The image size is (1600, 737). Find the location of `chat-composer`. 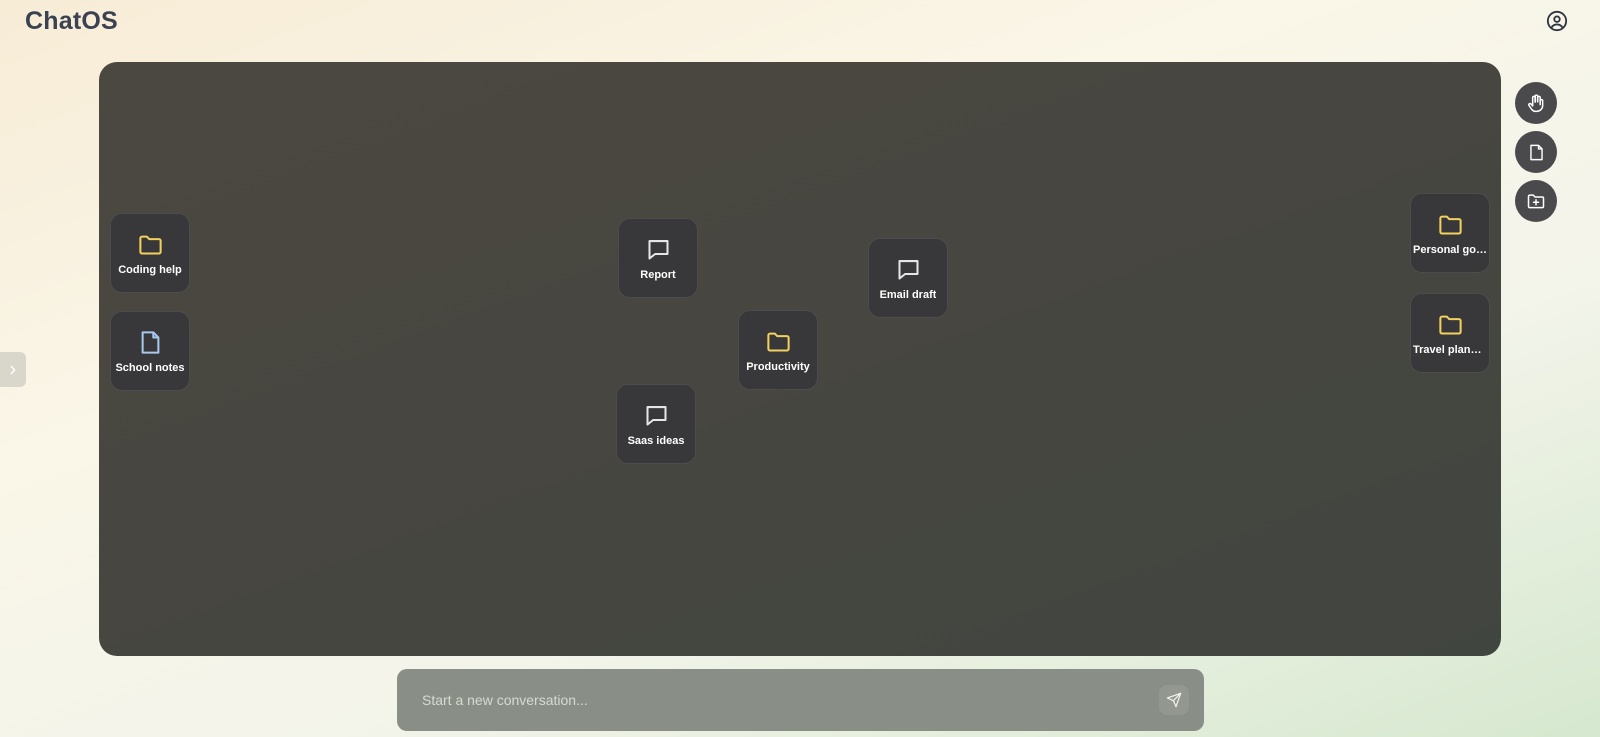

chat-composer is located at coordinates (800, 700).